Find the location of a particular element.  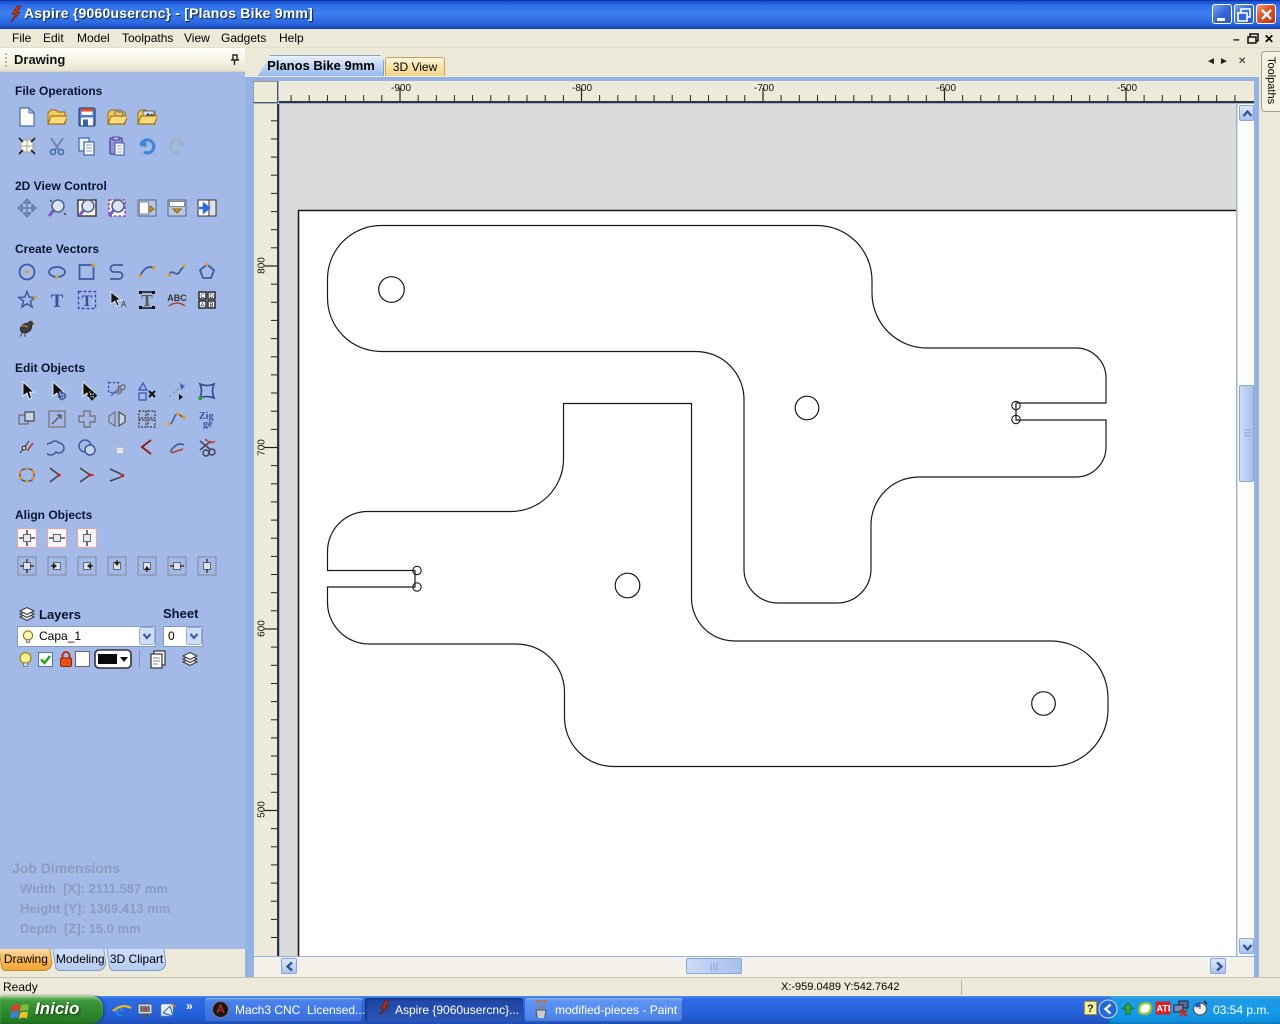

svg-text: ABC is located at coordinates (177, 298).